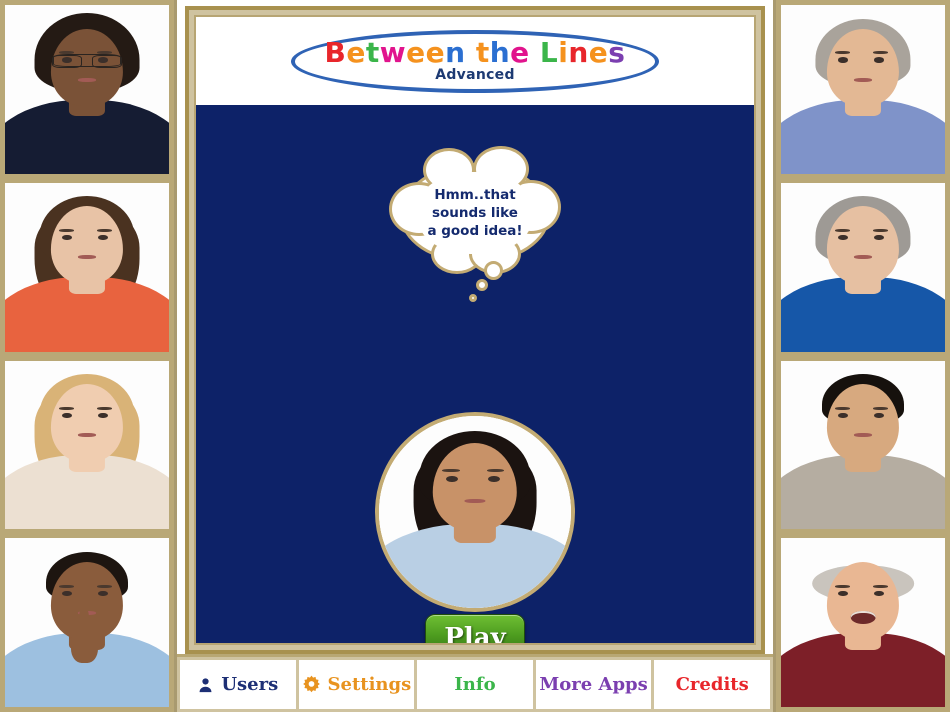 This screenshot has height=712, width=950. What do you see at coordinates (500, 52) in the screenshot?
I see `logo-letter: h` at bounding box center [500, 52].